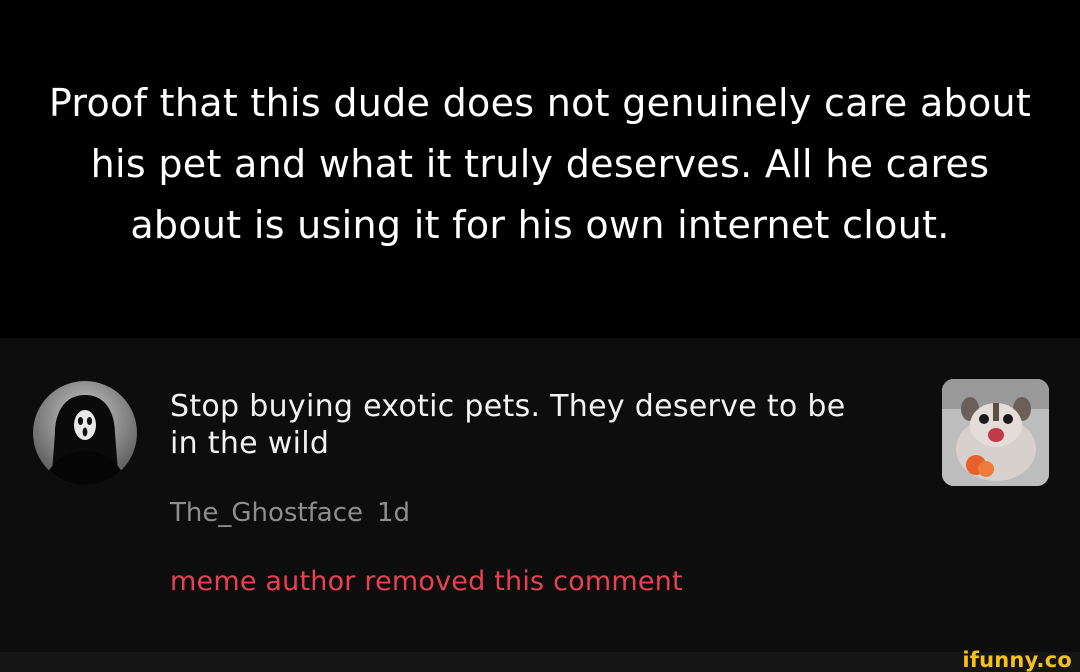 This screenshot has width=1080, height=672. I want to click on ifunny-watermark: ifunny.co, so click(1017, 660).